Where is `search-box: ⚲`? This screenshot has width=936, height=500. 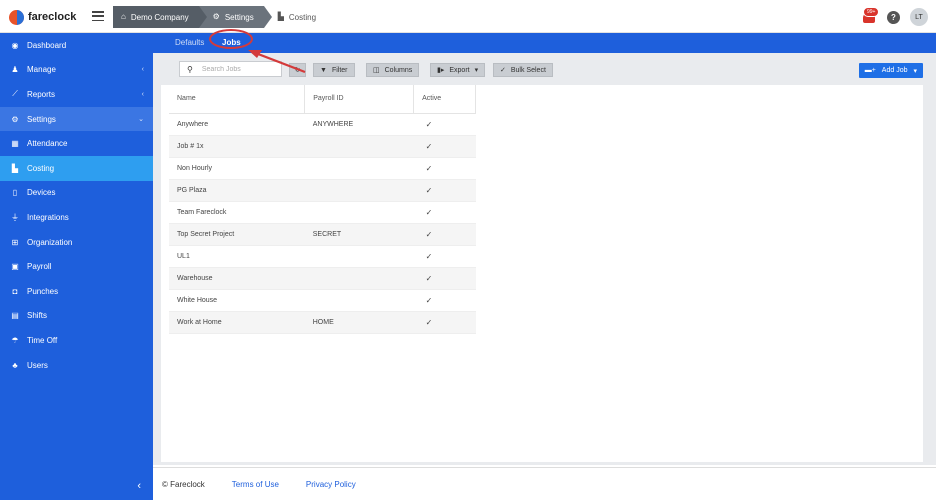 search-box: ⚲ is located at coordinates (230, 69).